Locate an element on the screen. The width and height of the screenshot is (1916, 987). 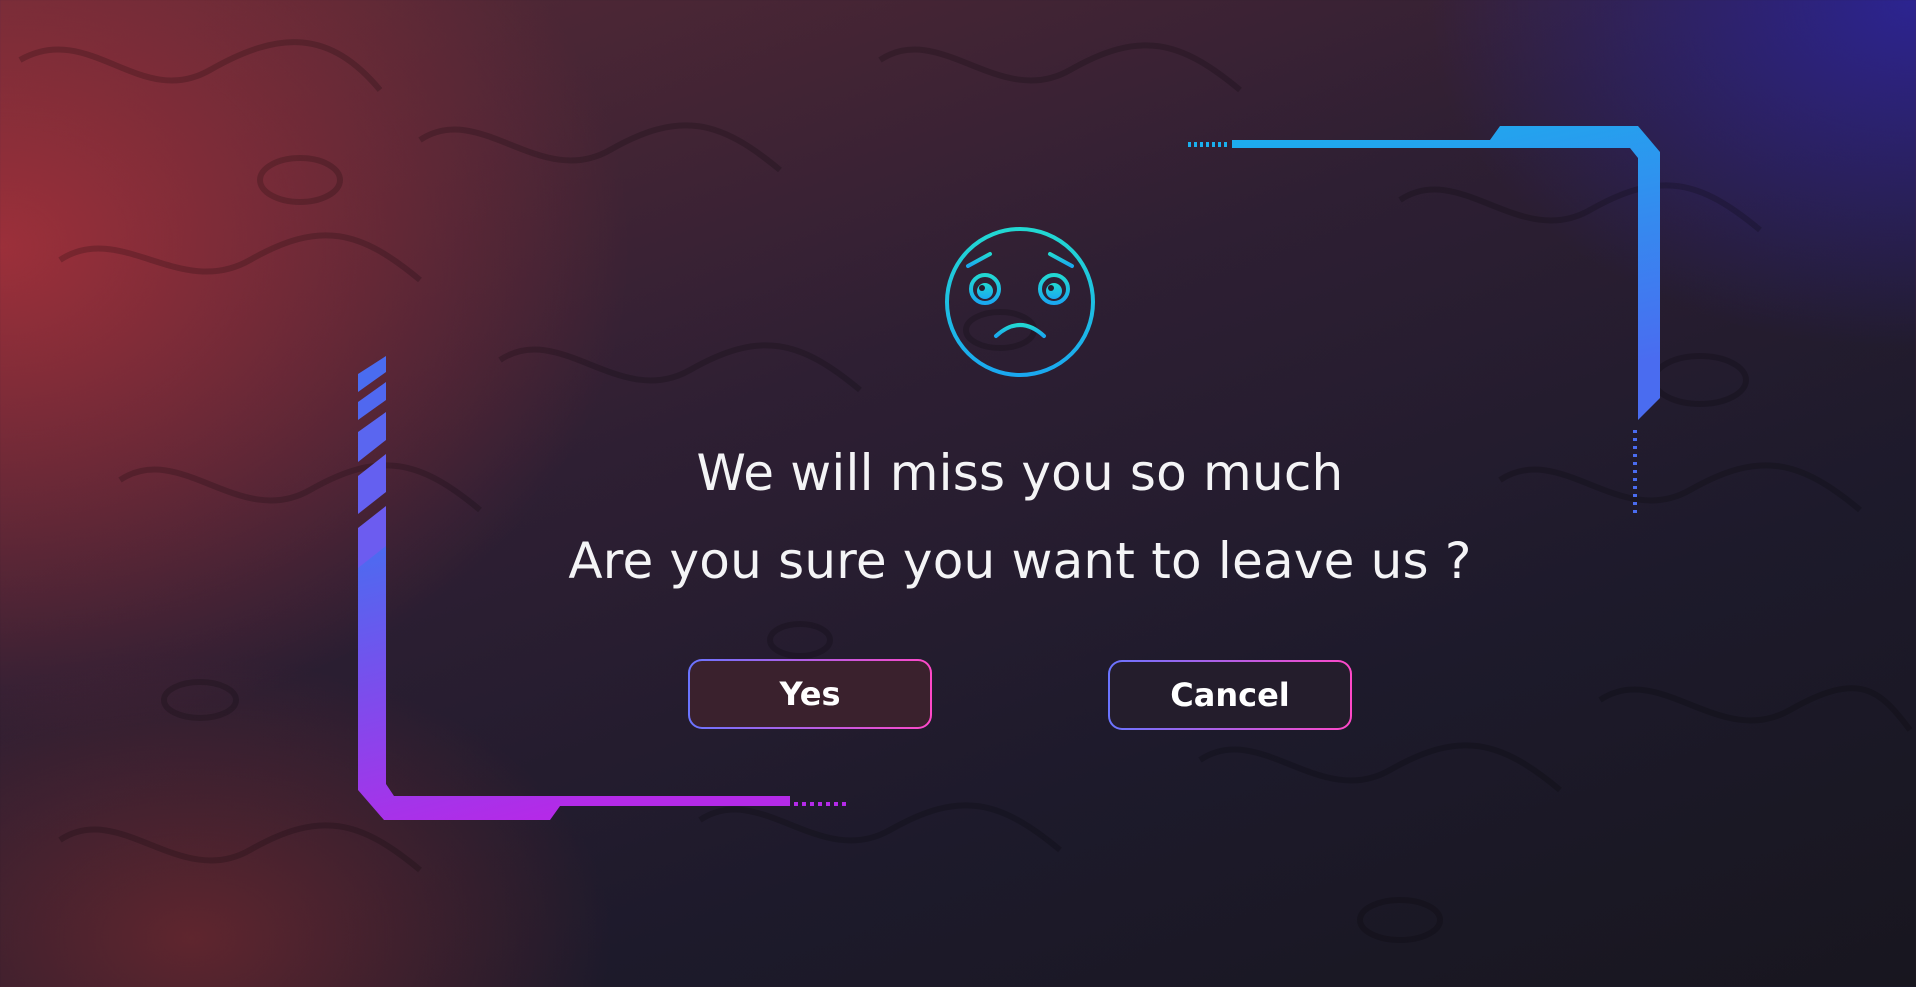
cancel-button: Cancel is located at coordinates (1230, 695).